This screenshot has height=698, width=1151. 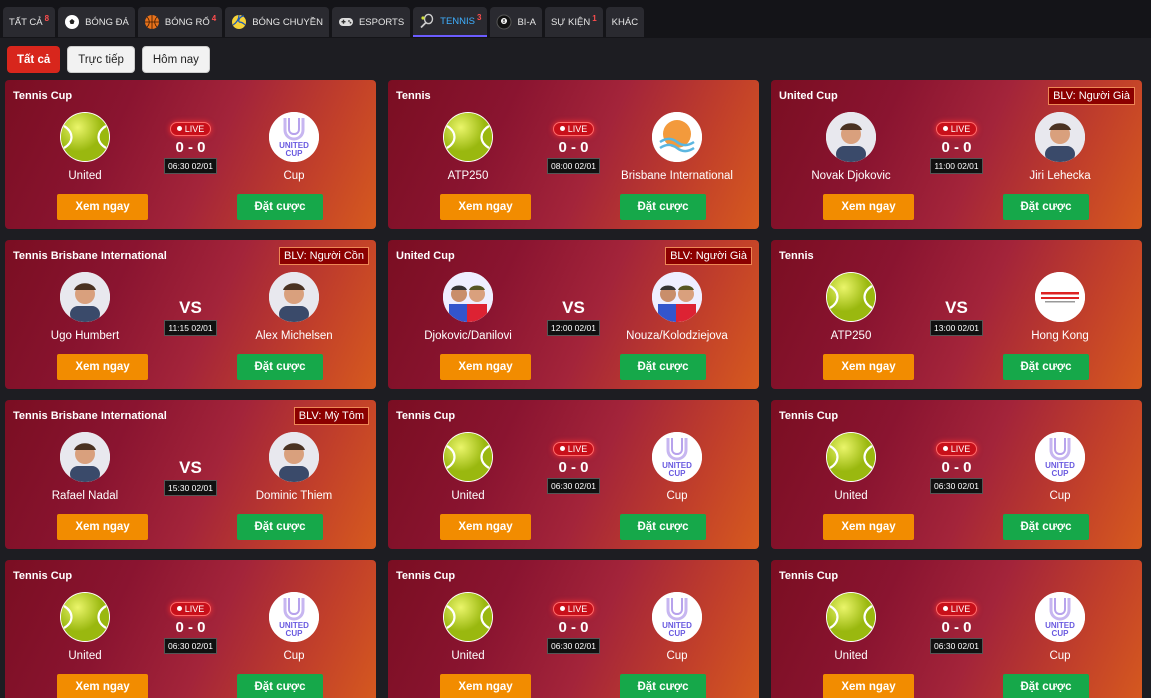 I want to click on away-team: UNITED CUP Cup, so click(x=1060, y=627).